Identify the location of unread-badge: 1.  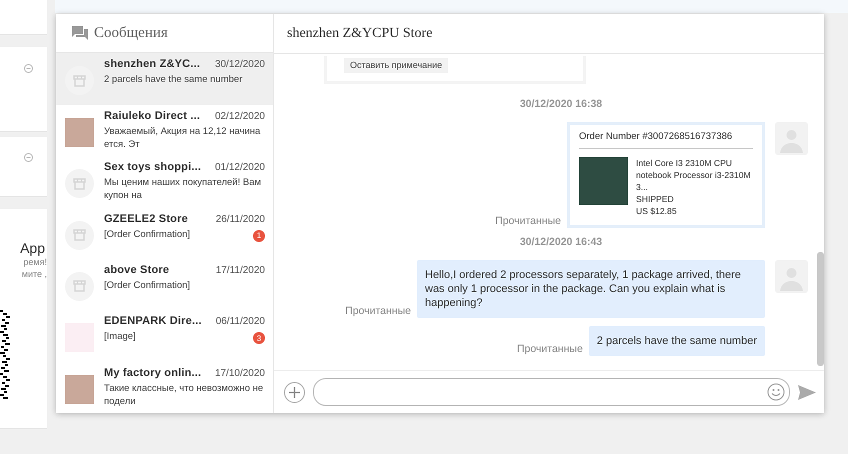
(259, 236).